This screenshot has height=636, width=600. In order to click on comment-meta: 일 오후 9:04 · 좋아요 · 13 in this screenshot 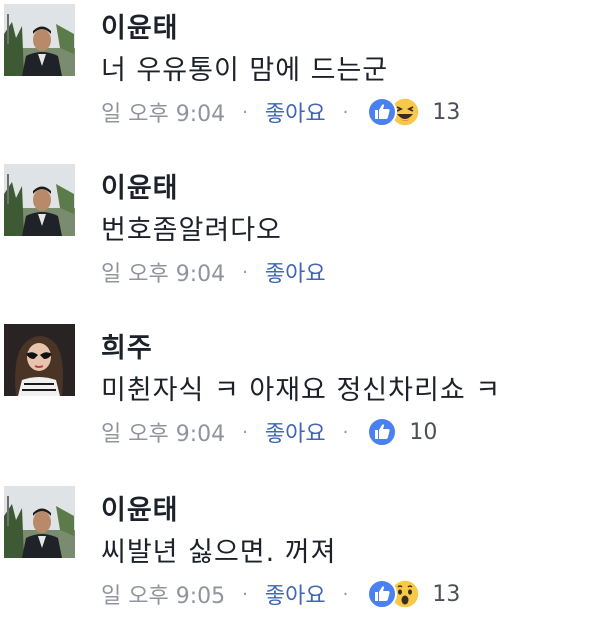, I will do `click(280, 112)`.